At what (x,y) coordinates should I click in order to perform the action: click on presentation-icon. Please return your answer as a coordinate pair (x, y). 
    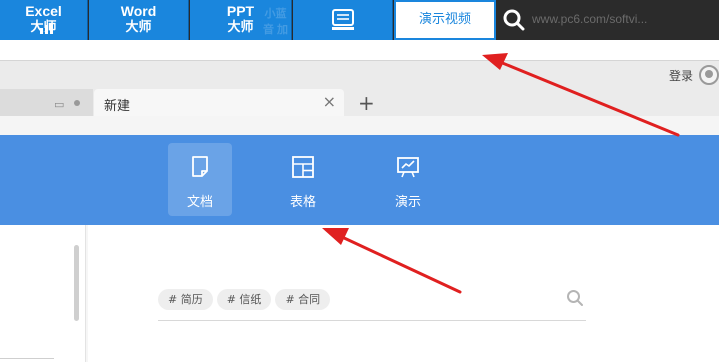
    Looking at the image, I should click on (408, 167).